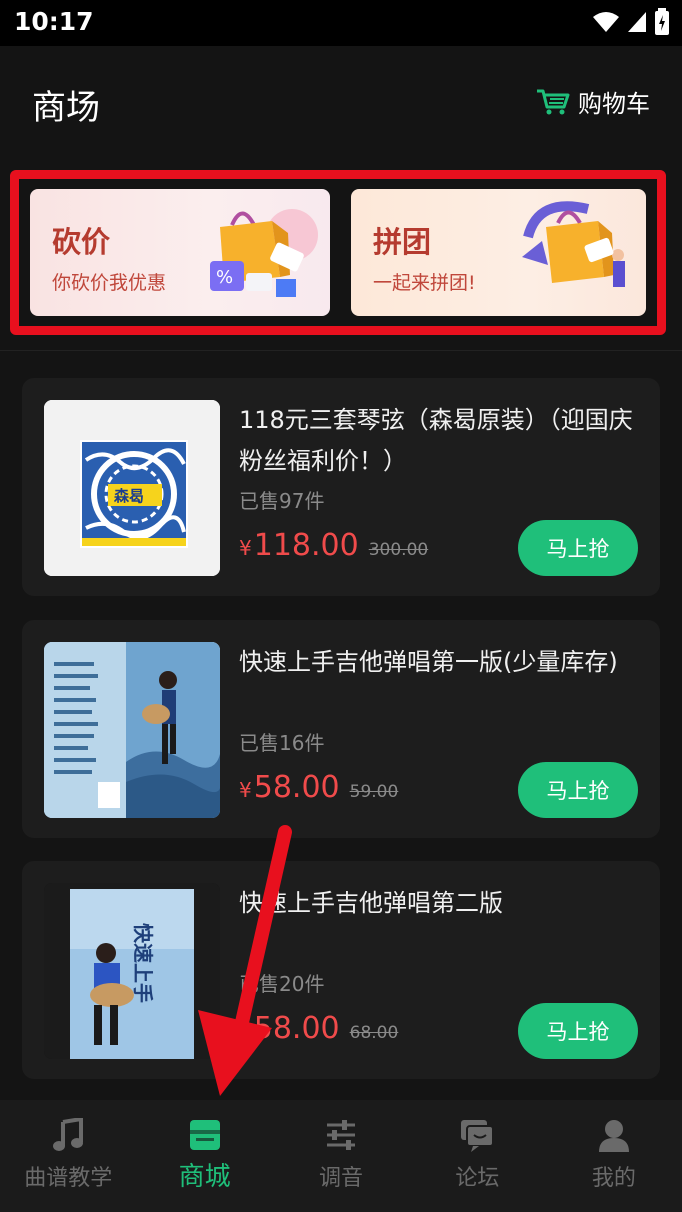 The width and height of the screenshot is (682, 1212). What do you see at coordinates (143, 963) in the screenshot?
I see `product-cover-text: 快速上手` at bounding box center [143, 963].